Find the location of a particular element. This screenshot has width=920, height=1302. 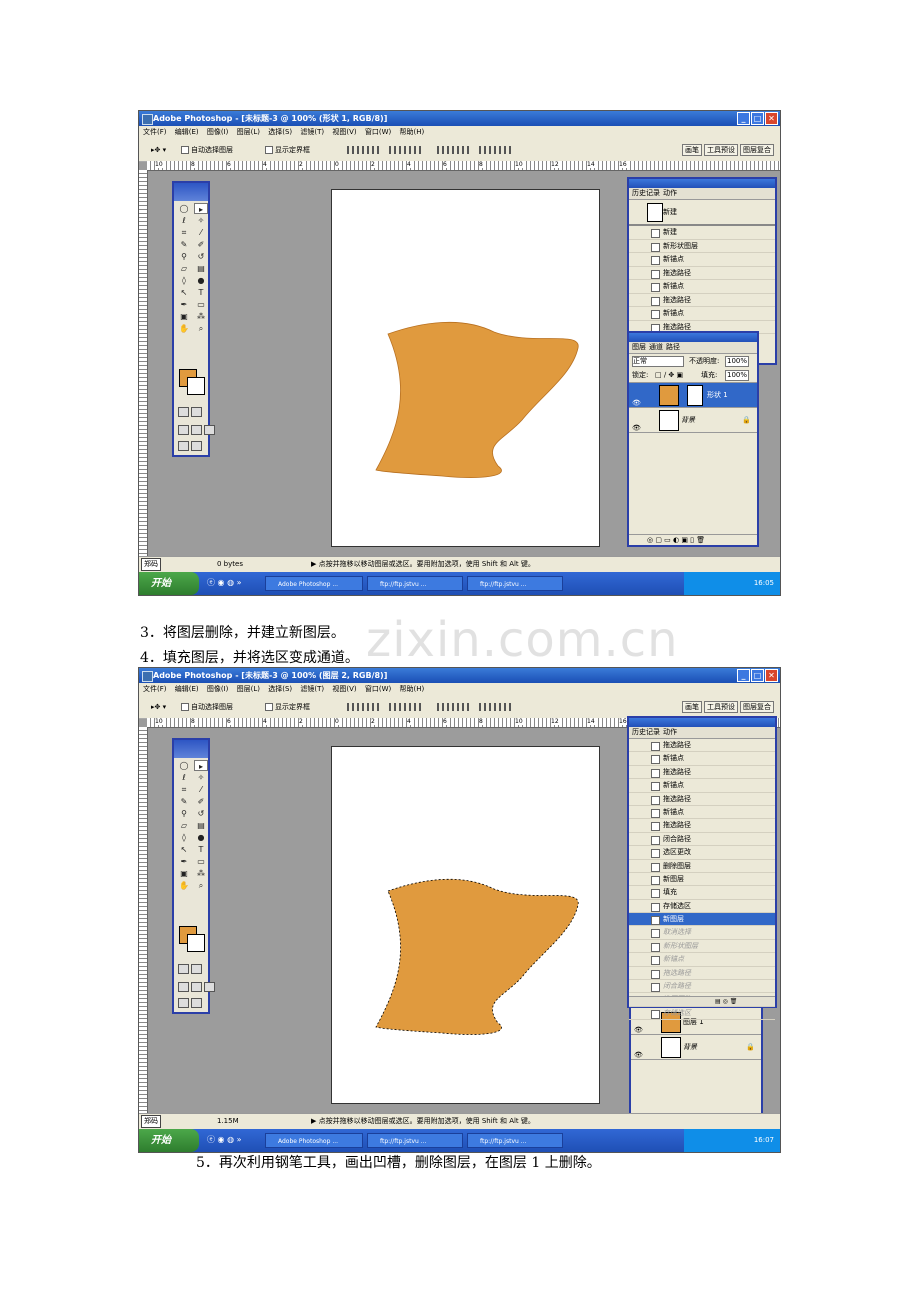

history-item: 新图层 is located at coordinates (702, 920).